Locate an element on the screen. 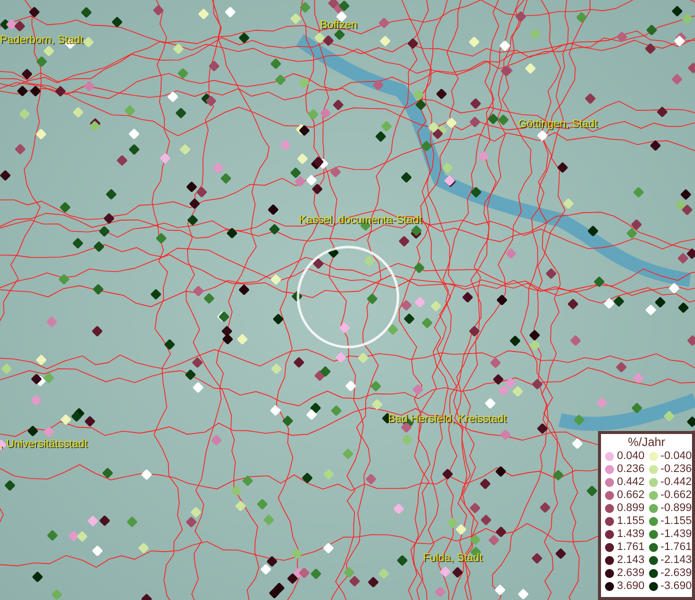 The width and height of the screenshot is (695, 600). legend-value: 1.761 is located at coordinates (631, 547).